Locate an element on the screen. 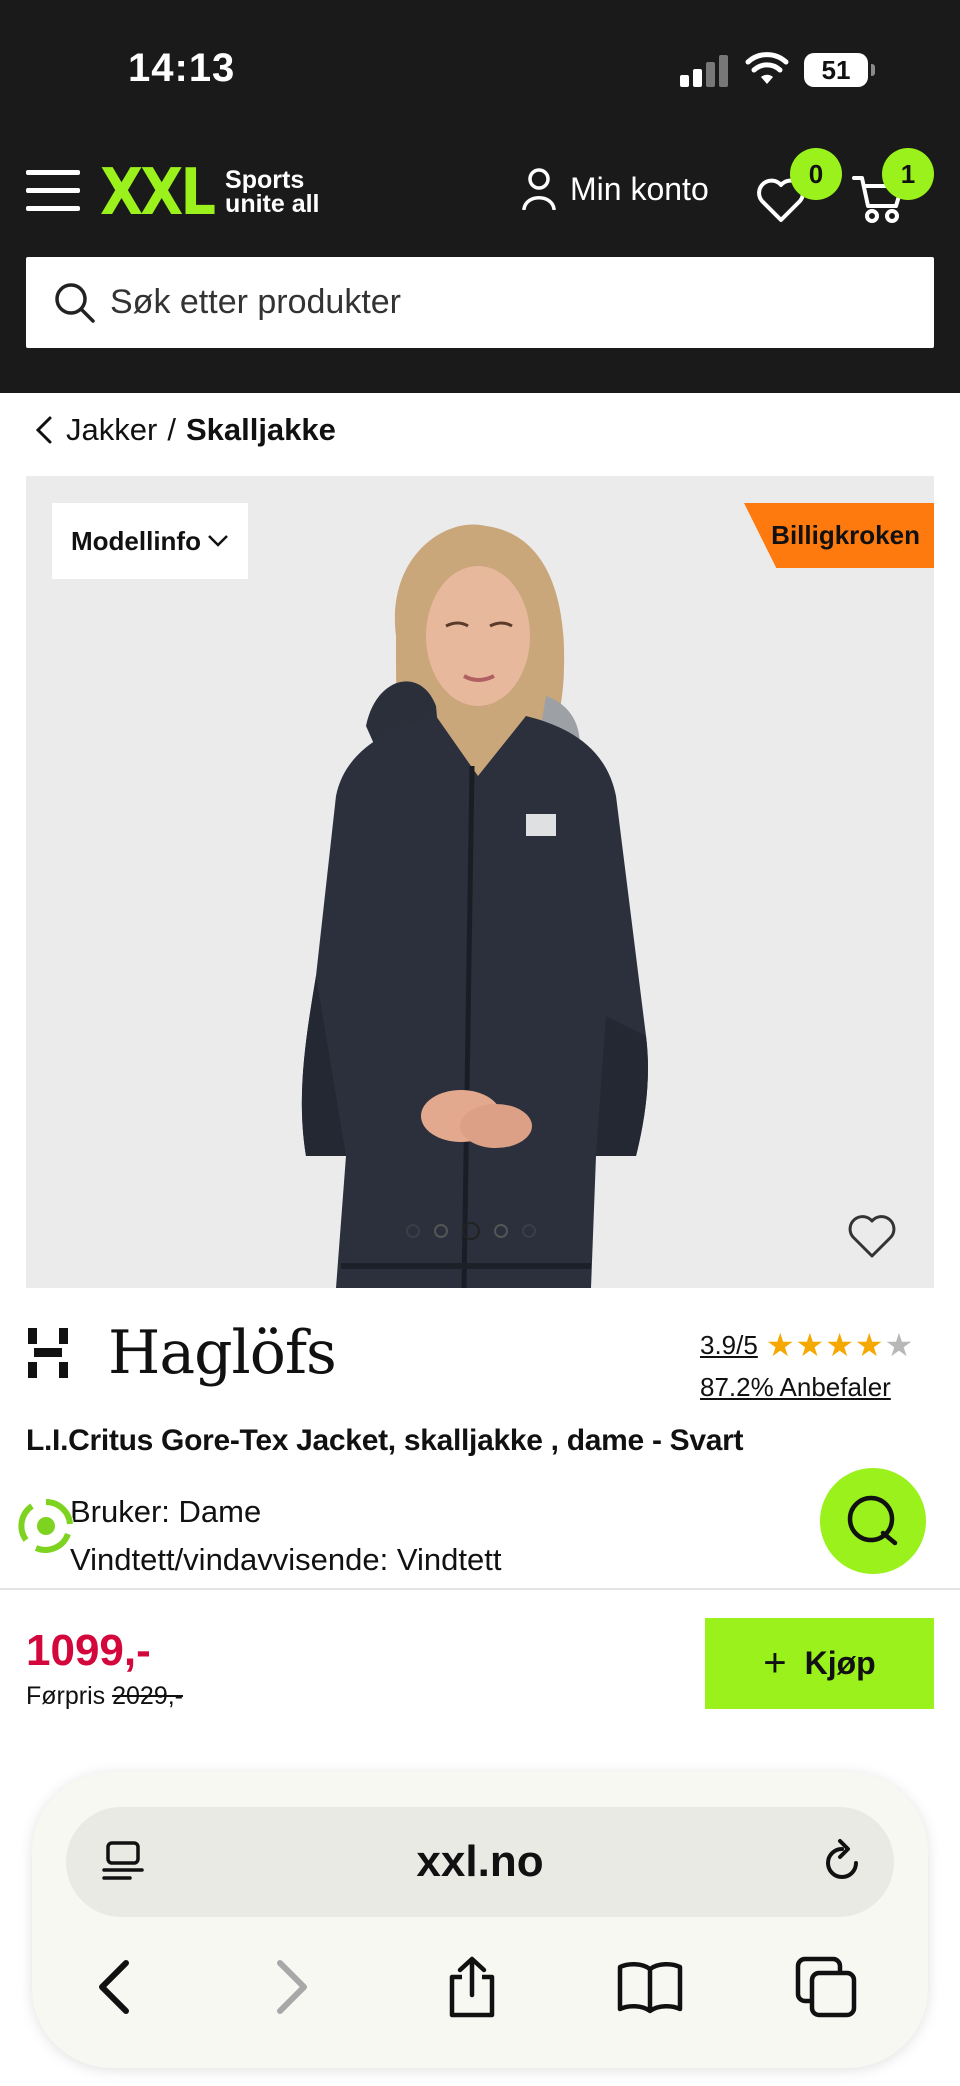  gallery-dot-active is located at coordinates (471, 1231).